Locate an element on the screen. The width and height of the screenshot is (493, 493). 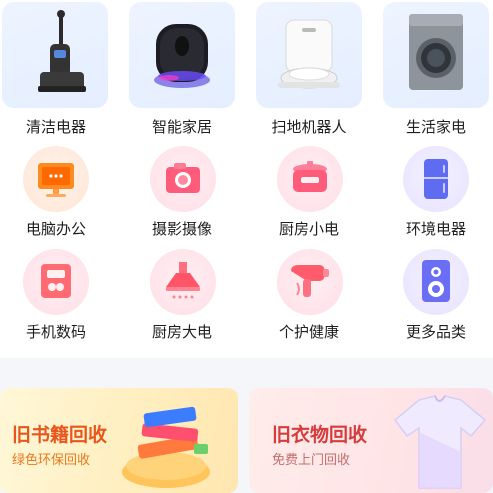
category-label: 摄影摄像 is located at coordinates (182, 228).